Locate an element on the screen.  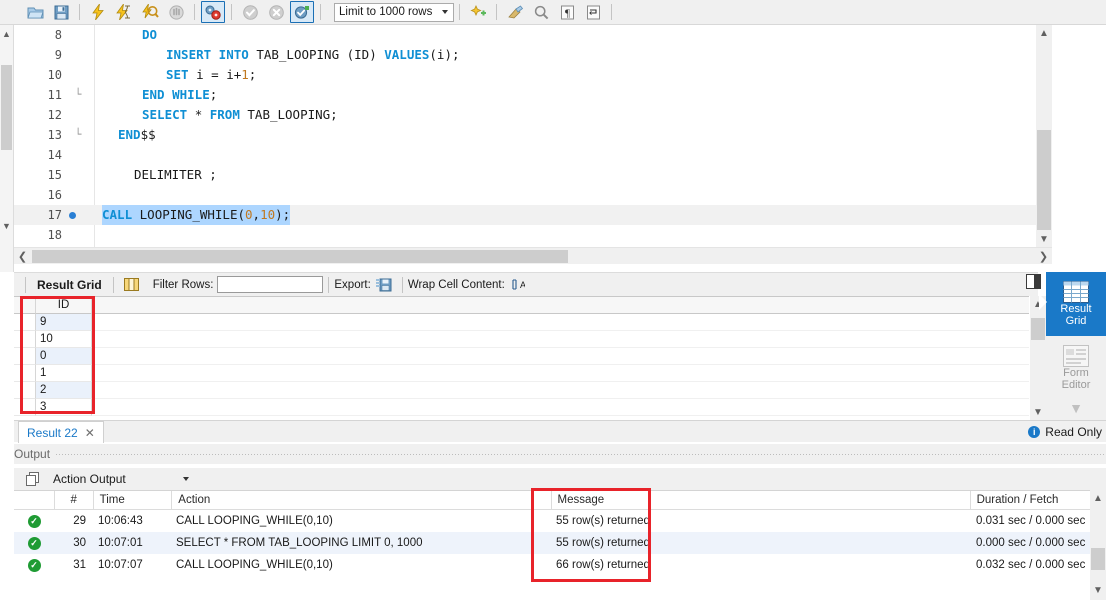
grid-cell-id: 0 is located at coordinates (64, 356).